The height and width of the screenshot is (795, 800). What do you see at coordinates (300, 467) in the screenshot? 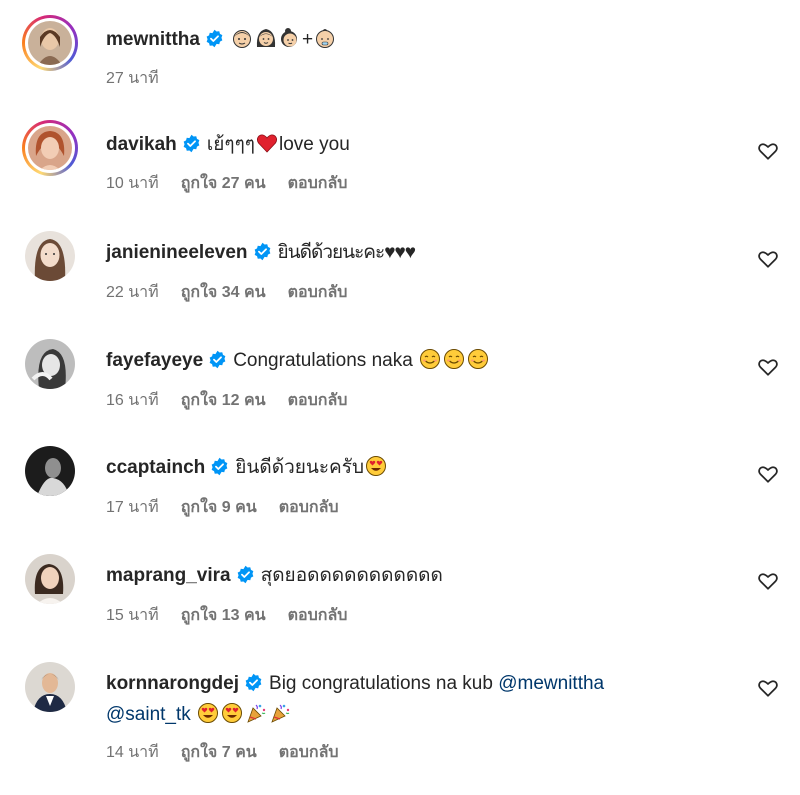
I see `comment-text: ยินดีด้วยนะครับ` at bounding box center [300, 467].